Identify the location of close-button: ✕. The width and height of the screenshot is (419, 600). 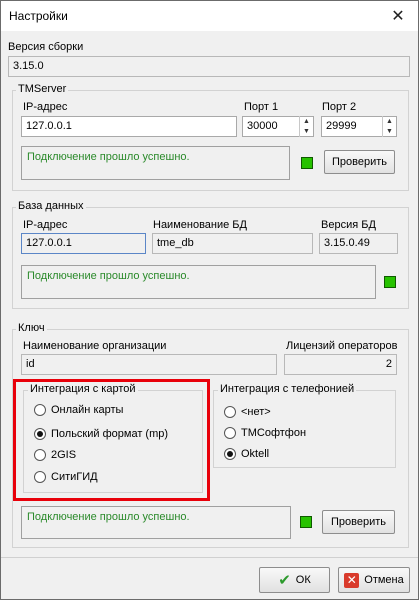
(398, 16).